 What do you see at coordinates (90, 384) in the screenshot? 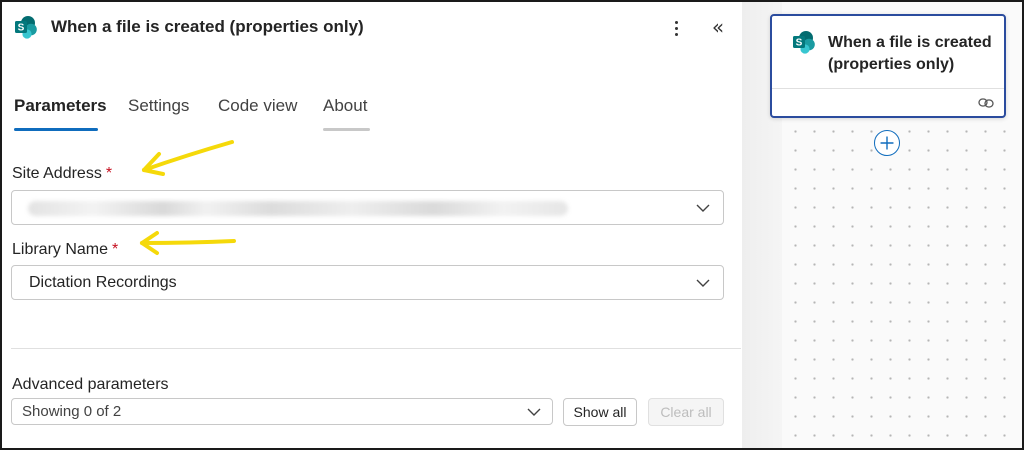
I see `advanced-parameters-label: Advanced parameters` at bounding box center [90, 384].